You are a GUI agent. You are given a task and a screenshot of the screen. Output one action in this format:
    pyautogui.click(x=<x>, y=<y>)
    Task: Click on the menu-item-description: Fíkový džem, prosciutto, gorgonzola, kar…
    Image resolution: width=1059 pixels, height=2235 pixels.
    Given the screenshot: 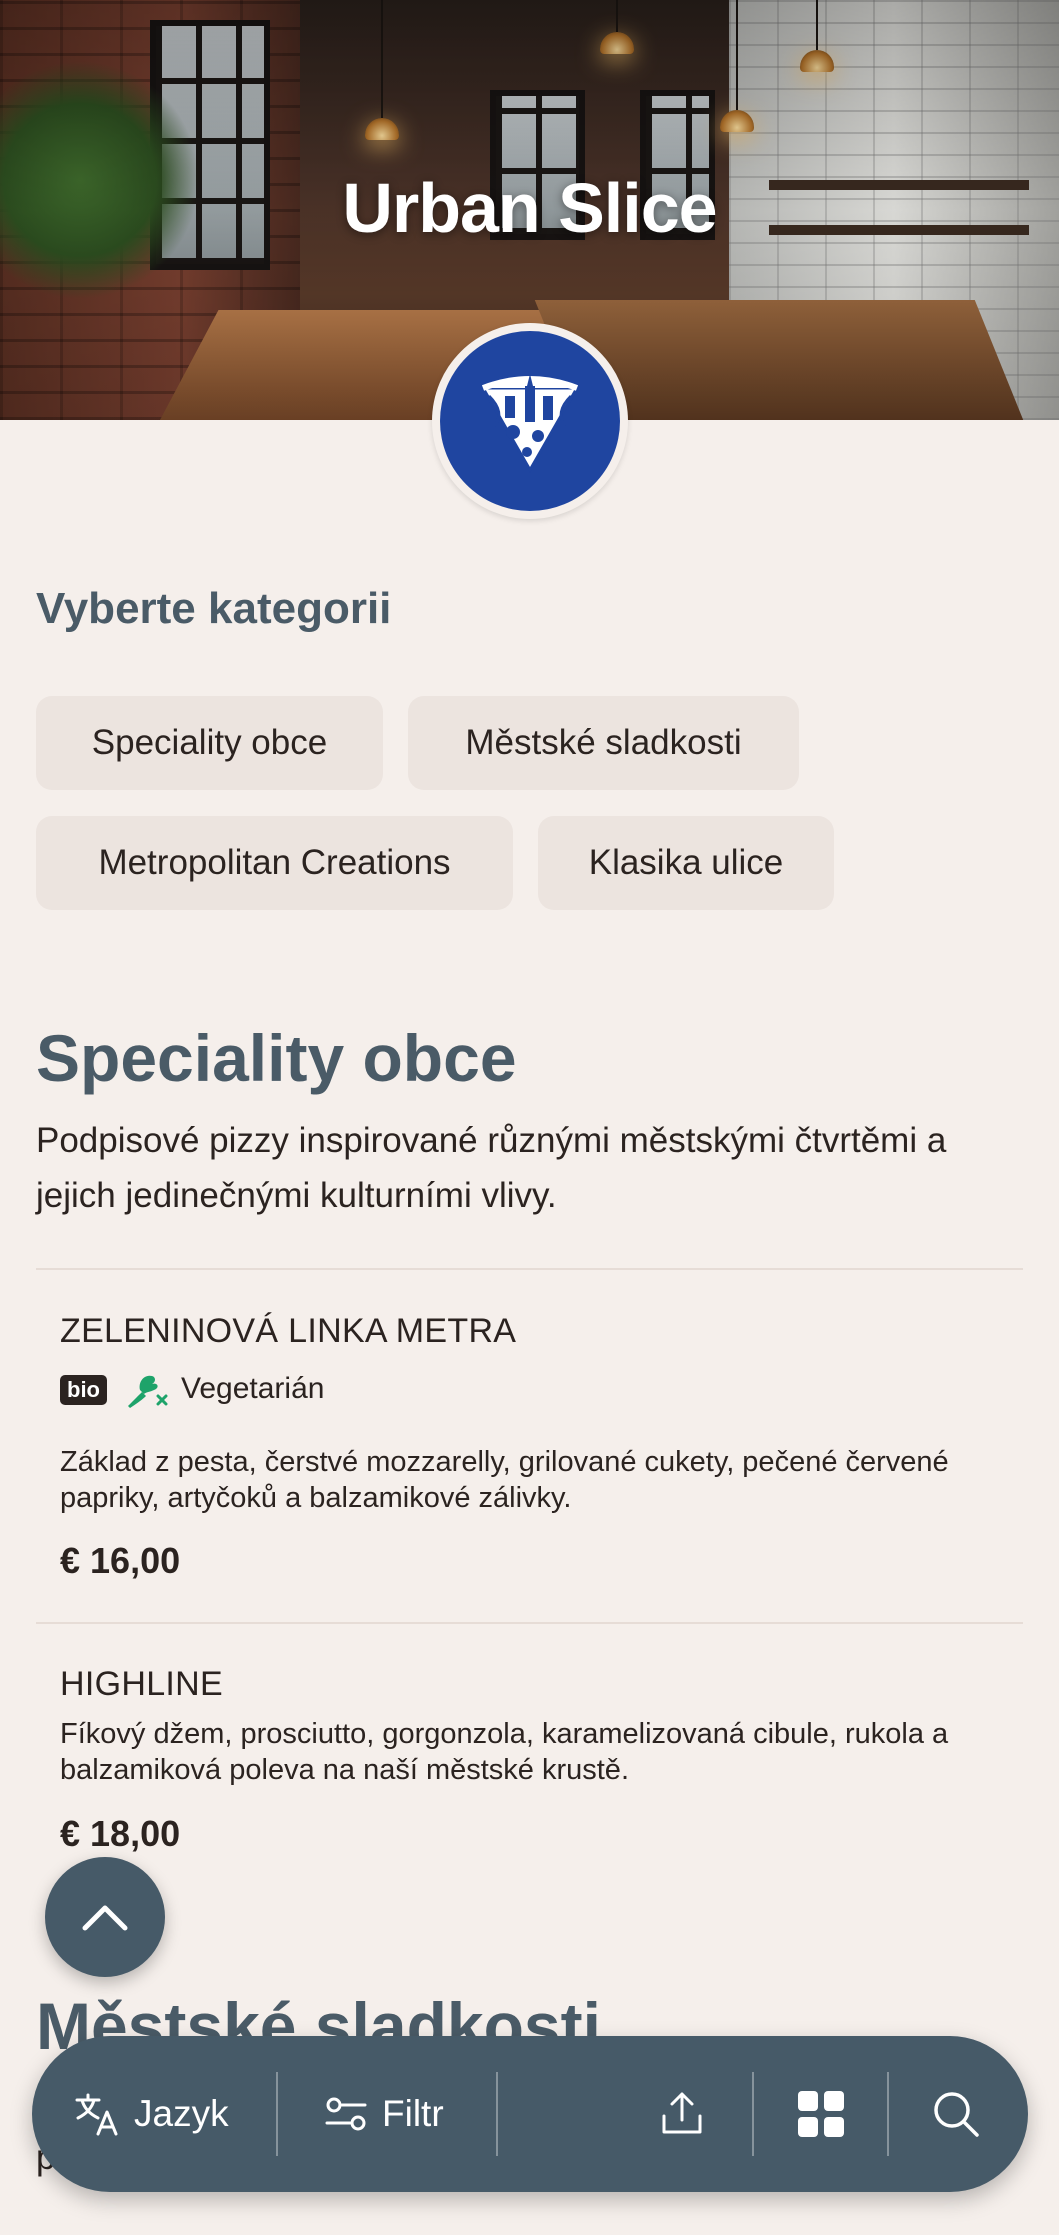 What is the action you would take?
    pyautogui.click(x=504, y=1752)
    